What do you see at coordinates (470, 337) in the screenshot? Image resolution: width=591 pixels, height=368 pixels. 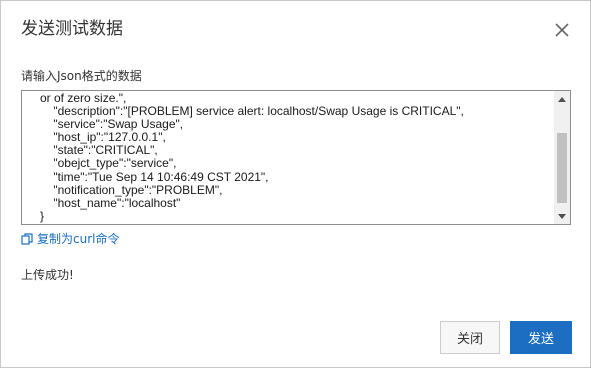 I see `close-dialog-button: 关闭` at bounding box center [470, 337].